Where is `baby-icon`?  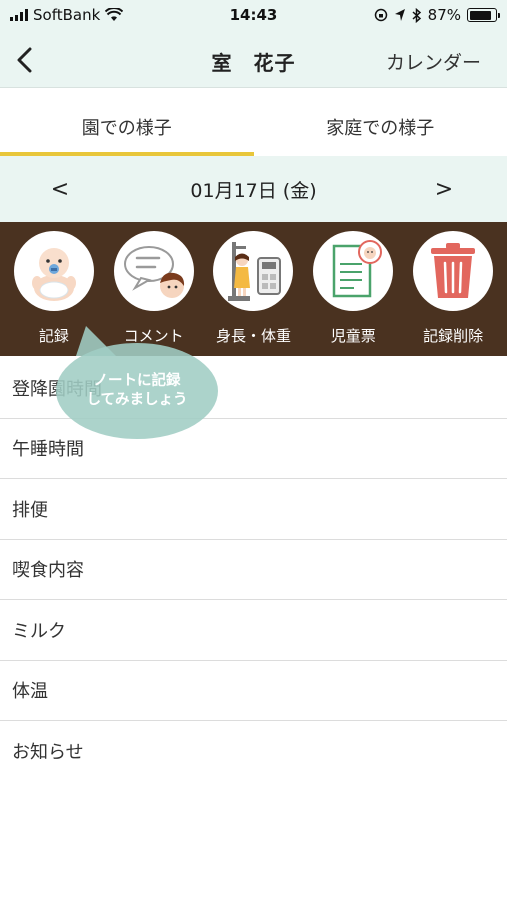
baby-icon is located at coordinates (53, 271).